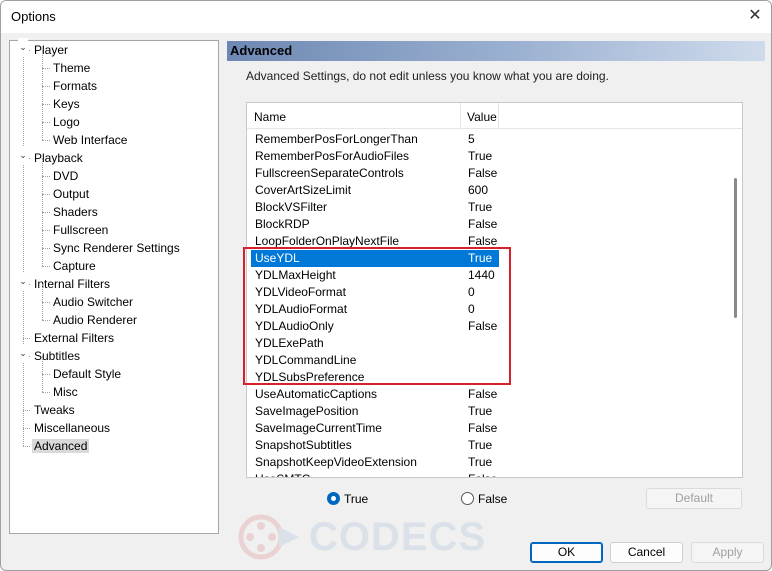 The width and height of the screenshot is (772, 571). I want to click on setting-row: BlockVSFilter True, so click(489, 207).